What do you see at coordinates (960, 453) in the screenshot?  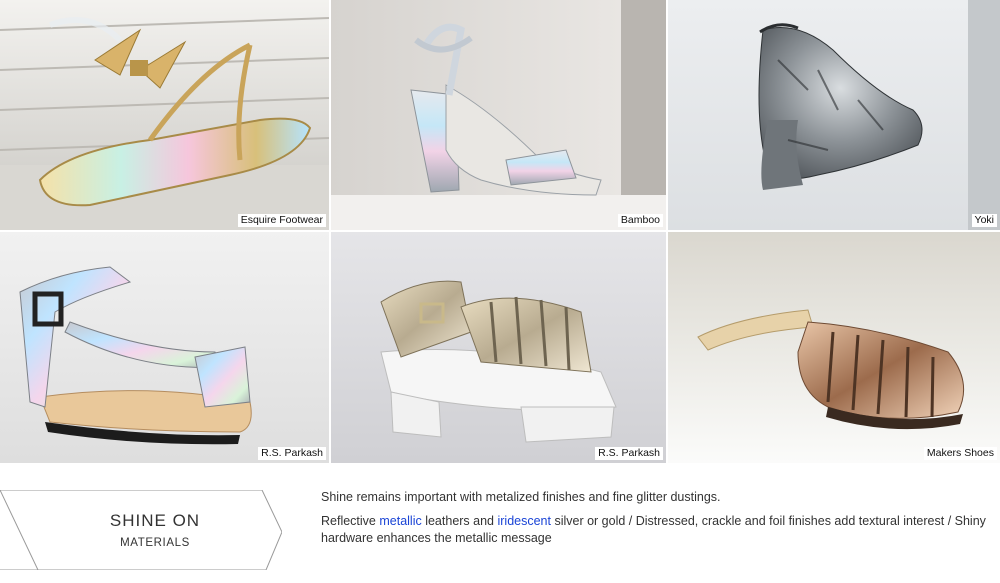 I see `photo-credit: Makers Shoes` at bounding box center [960, 453].